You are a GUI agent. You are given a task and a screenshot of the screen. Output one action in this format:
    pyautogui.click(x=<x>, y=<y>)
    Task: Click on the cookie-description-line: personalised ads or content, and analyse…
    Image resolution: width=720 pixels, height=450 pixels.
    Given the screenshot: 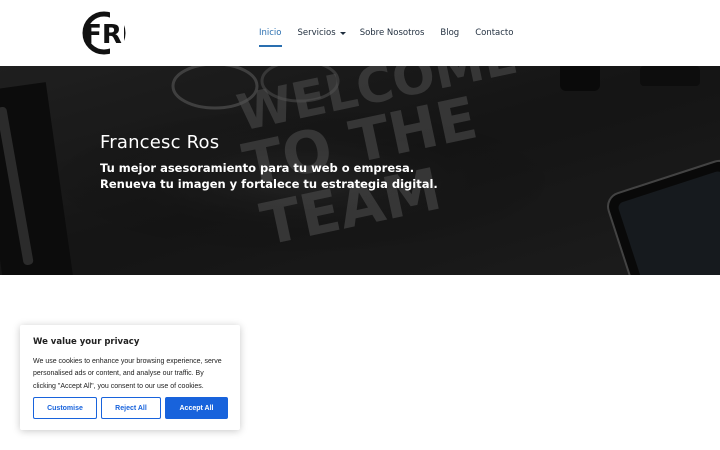 What is the action you would take?
    pyautogui.click(x=118, y=374)
    